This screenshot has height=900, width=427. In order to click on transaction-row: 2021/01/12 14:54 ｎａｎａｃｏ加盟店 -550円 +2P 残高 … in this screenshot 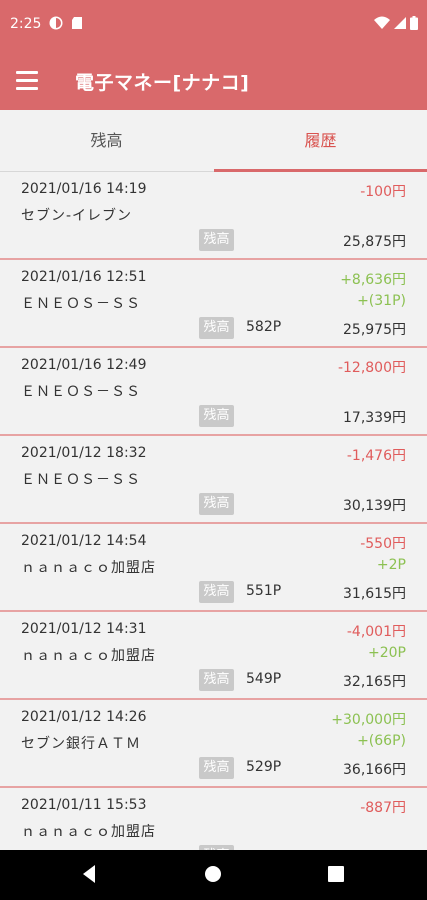, I will do `click(213, 568)`.